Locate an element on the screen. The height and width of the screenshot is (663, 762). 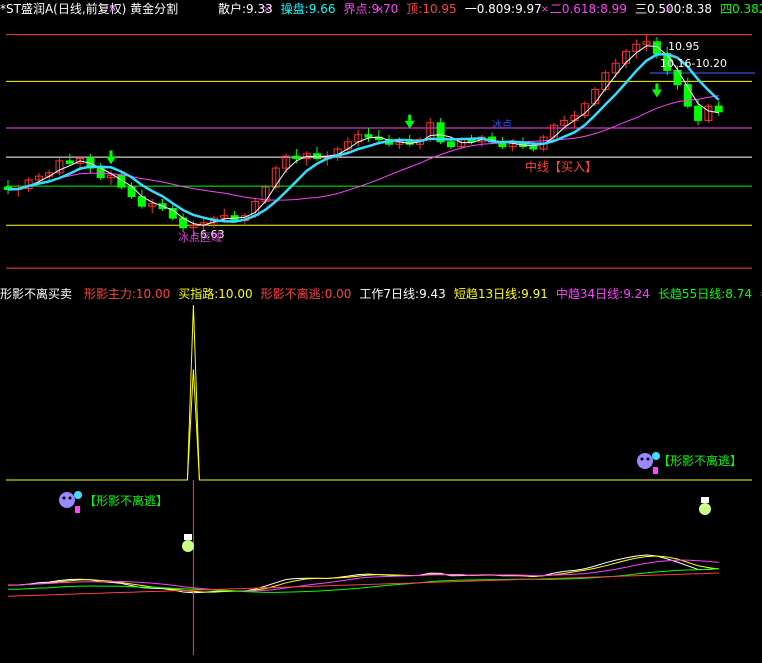
bottom-legend-item: 长趋55日线:8.74 is located at coordinates (704, 294).